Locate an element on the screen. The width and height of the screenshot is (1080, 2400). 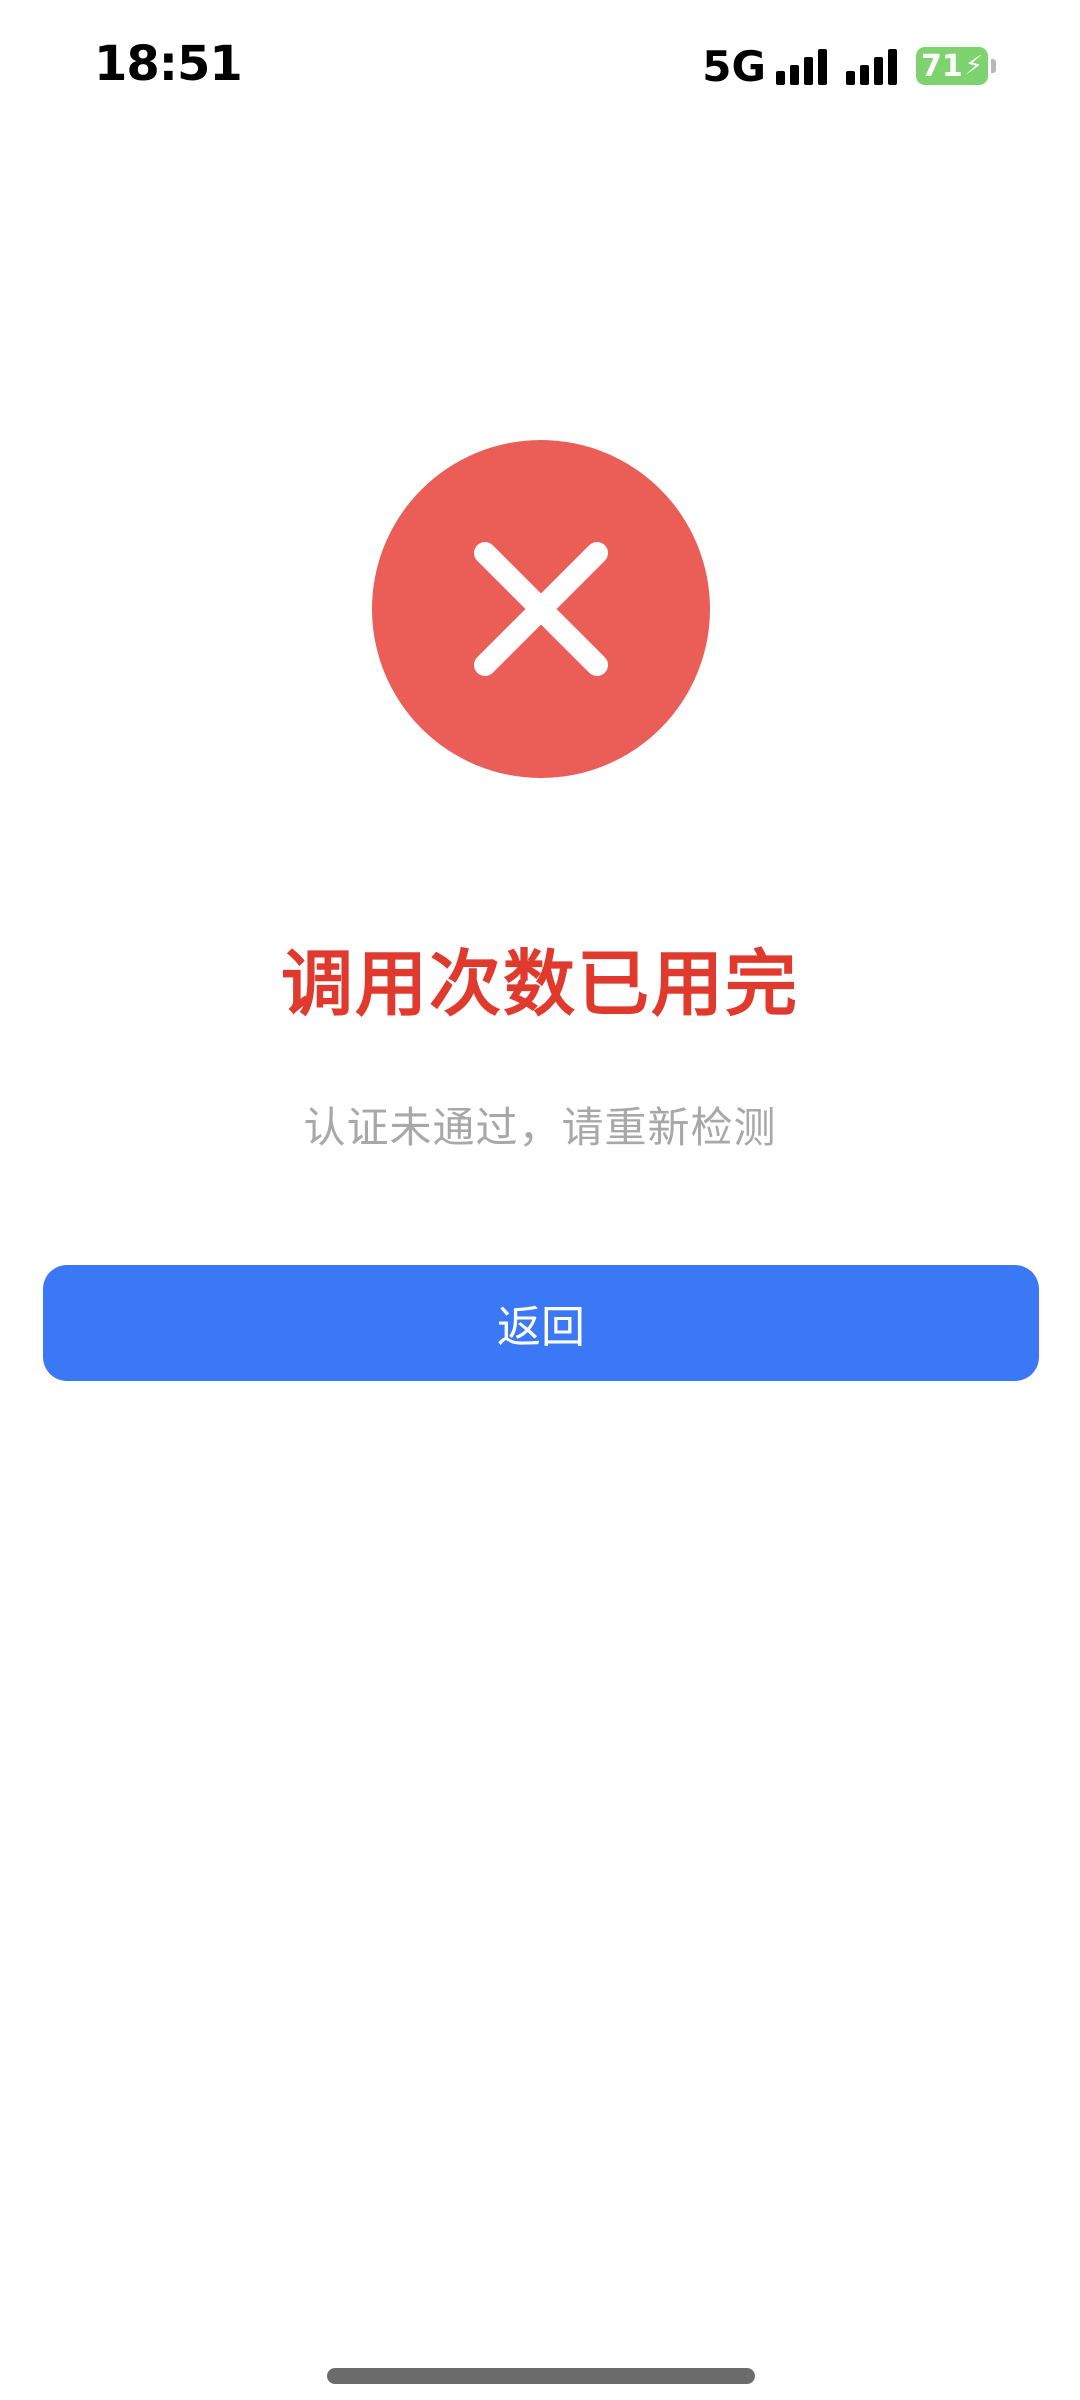
cellular-signal-icon-secondary is located at coordinates (874, 66).